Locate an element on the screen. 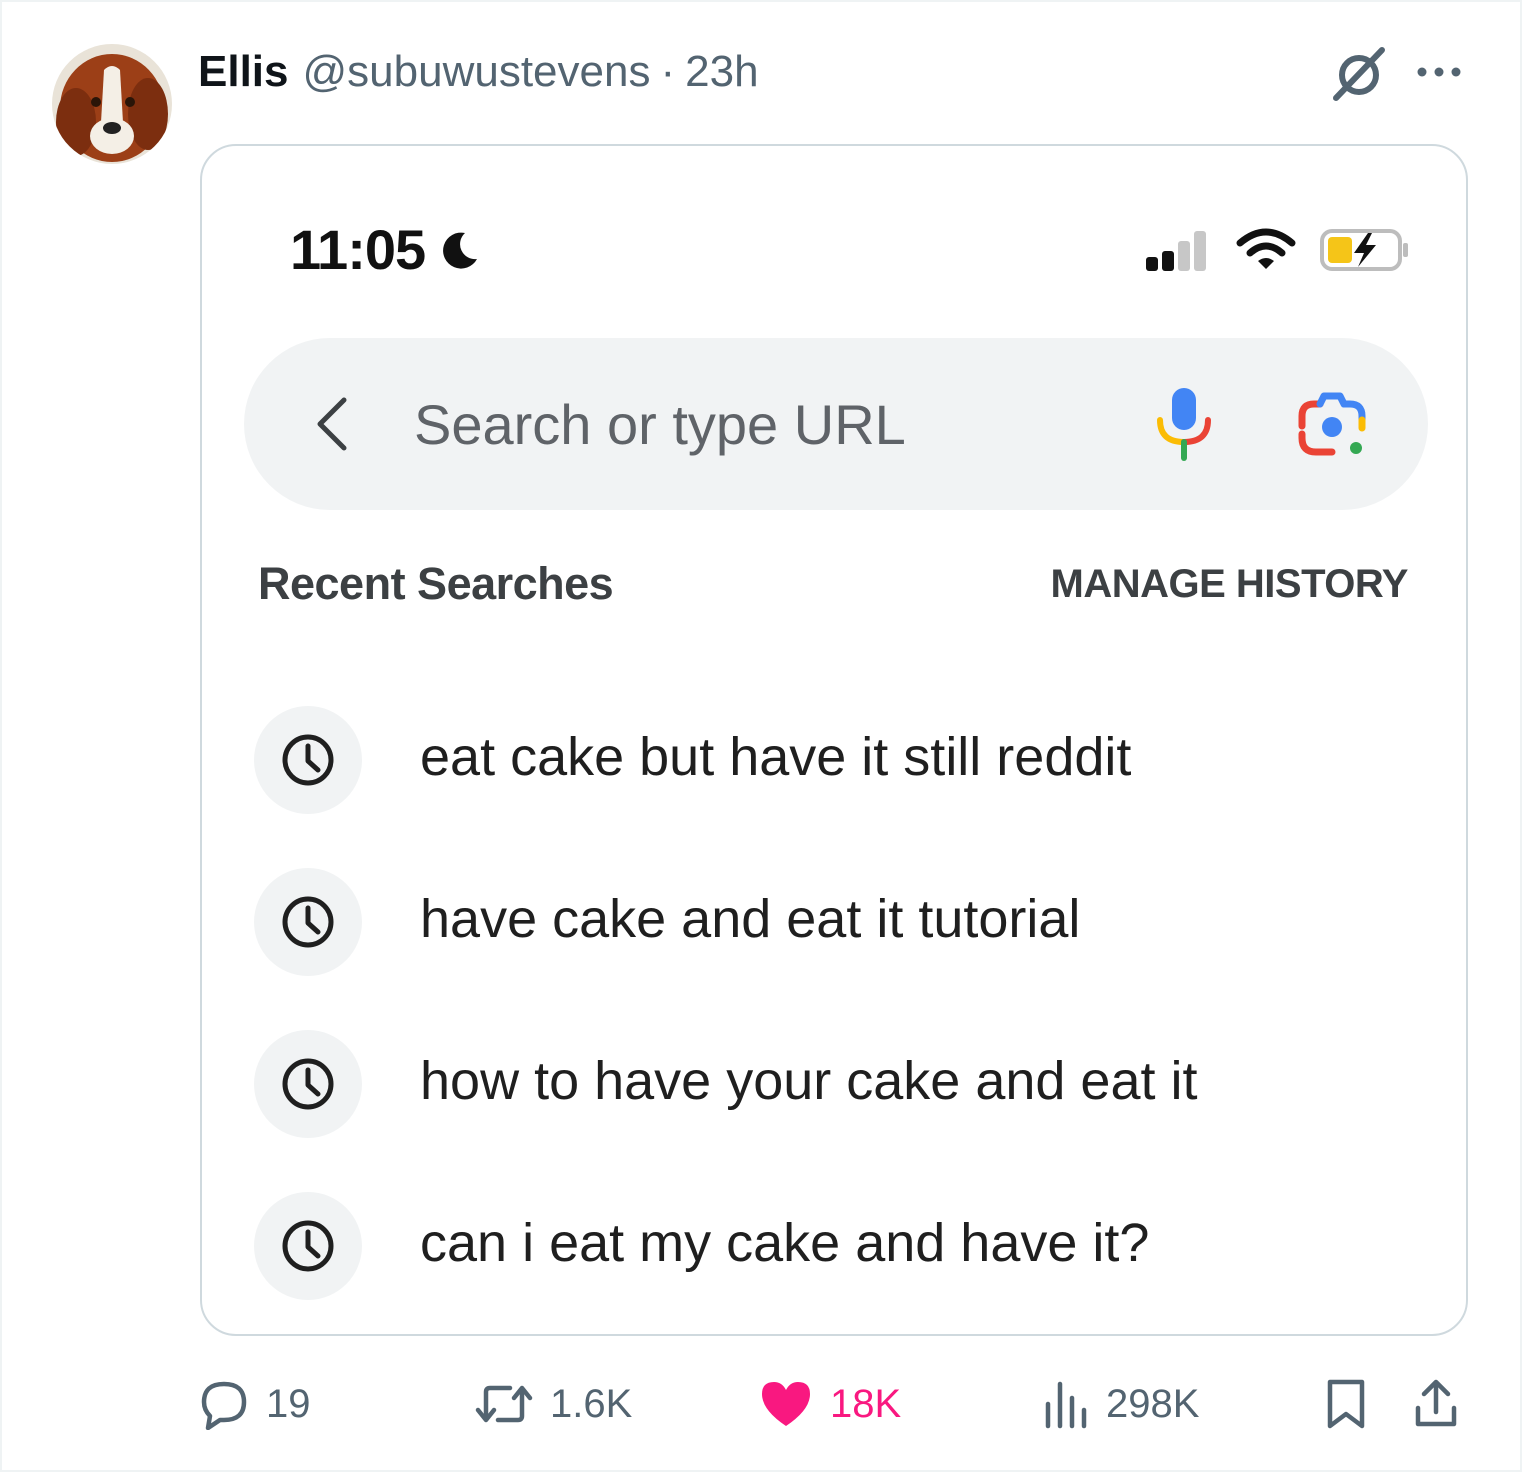  history-item: have cake and eat it tutorial is located at coordinates (829, 949).